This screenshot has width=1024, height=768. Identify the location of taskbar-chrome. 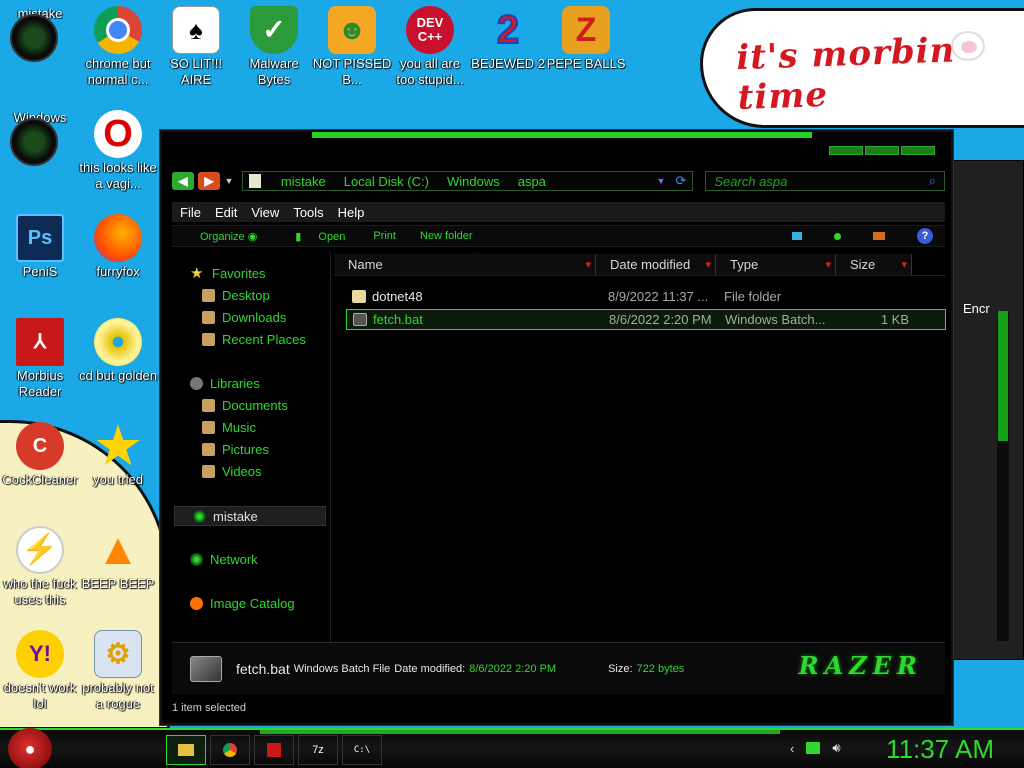
(230, 750).